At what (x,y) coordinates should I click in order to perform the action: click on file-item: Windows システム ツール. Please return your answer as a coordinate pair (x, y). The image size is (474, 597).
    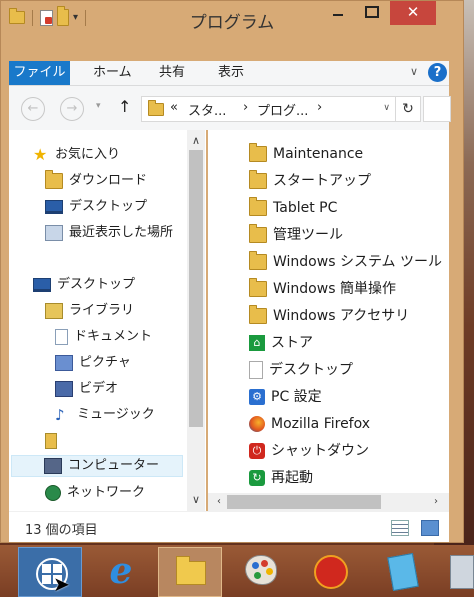
    Looking at the image, I should click on (345, 262).